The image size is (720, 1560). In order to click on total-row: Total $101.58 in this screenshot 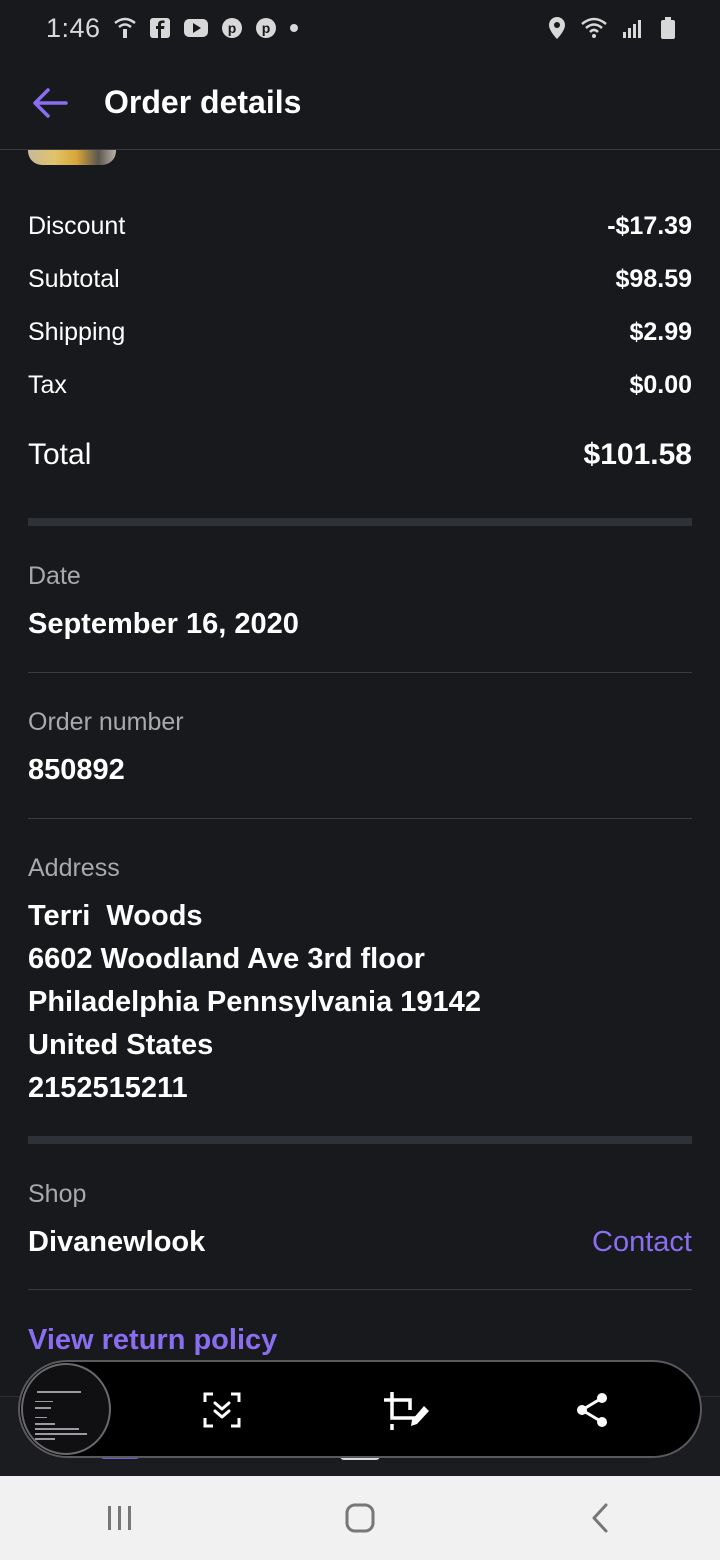, I will do `click(360, 455)`.